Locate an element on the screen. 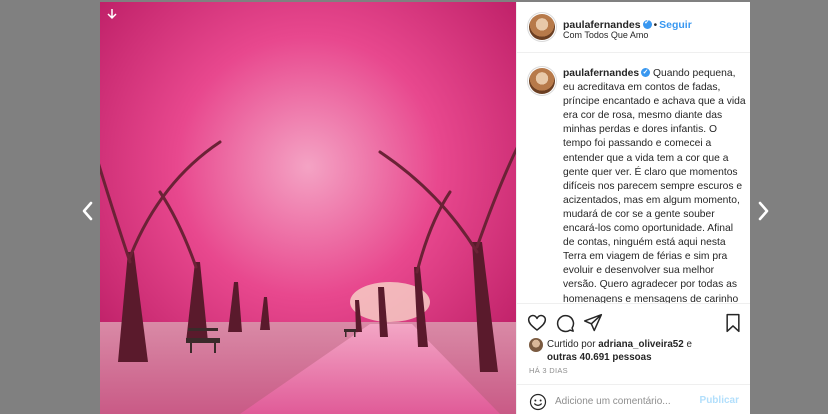  chevron-left-icon is located at coordinates (87, 211).